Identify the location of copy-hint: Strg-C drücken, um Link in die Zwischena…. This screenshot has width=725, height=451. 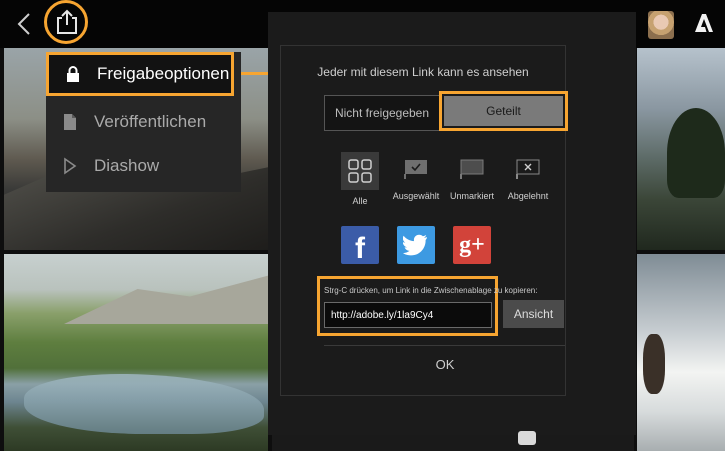
(431, 290).